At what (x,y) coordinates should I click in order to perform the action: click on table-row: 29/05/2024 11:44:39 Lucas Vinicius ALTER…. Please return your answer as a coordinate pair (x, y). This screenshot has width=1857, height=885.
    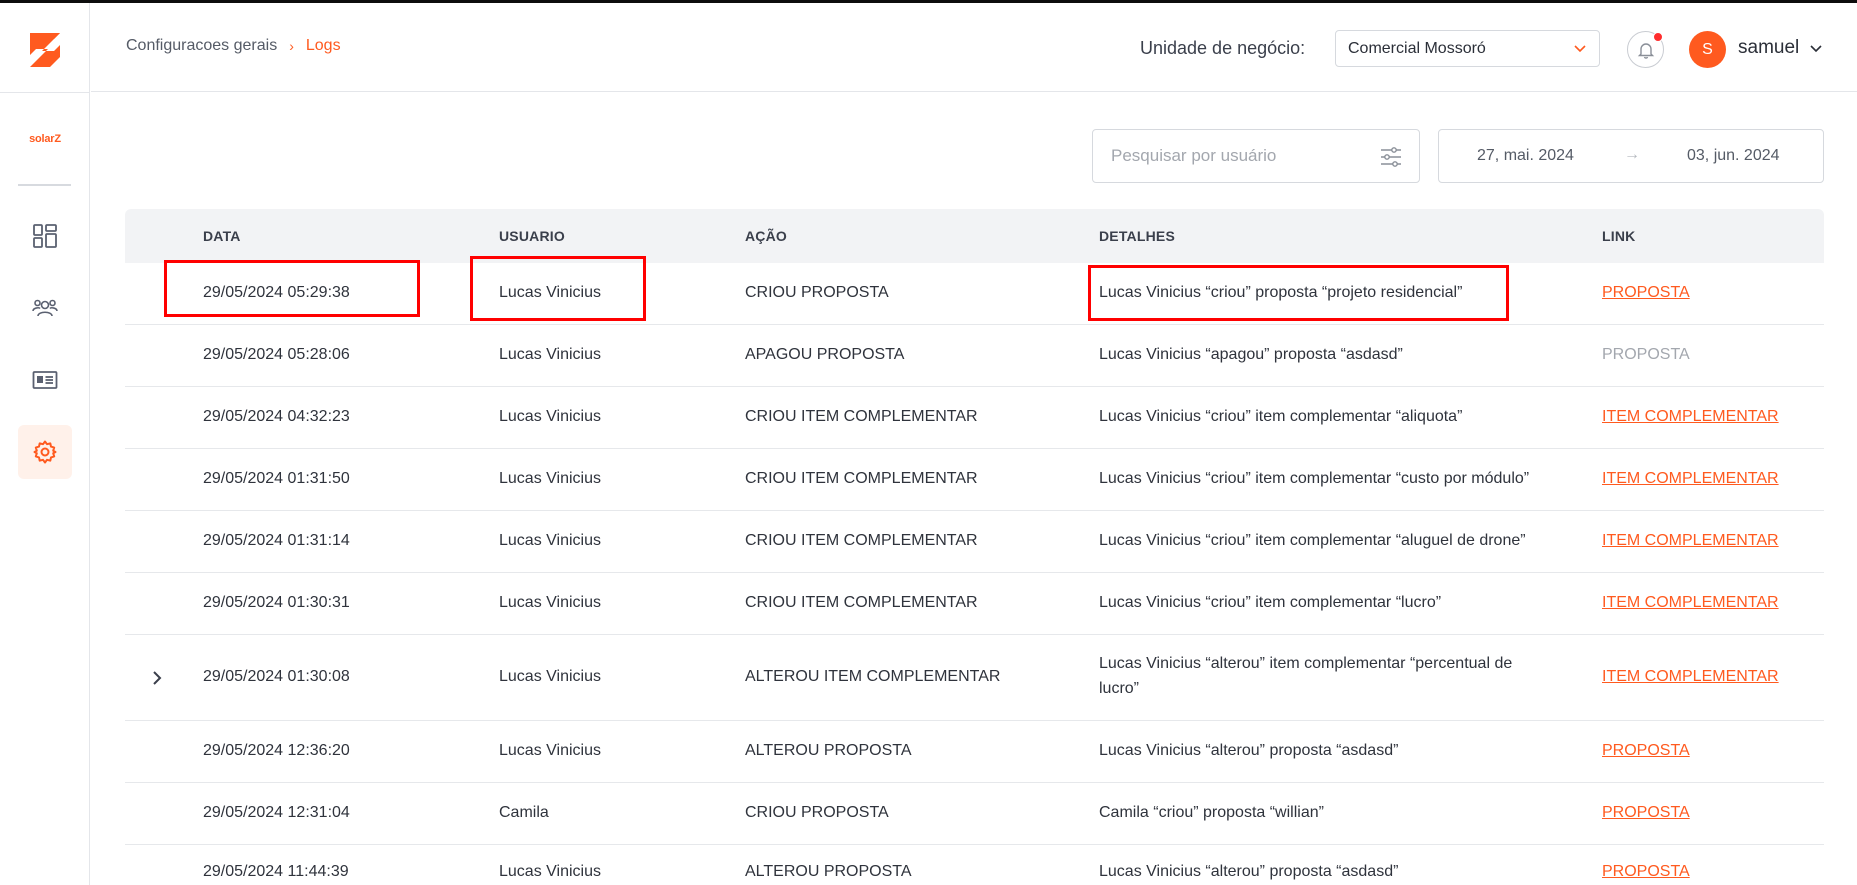
    Looking at the image, I should click on (974, 865).